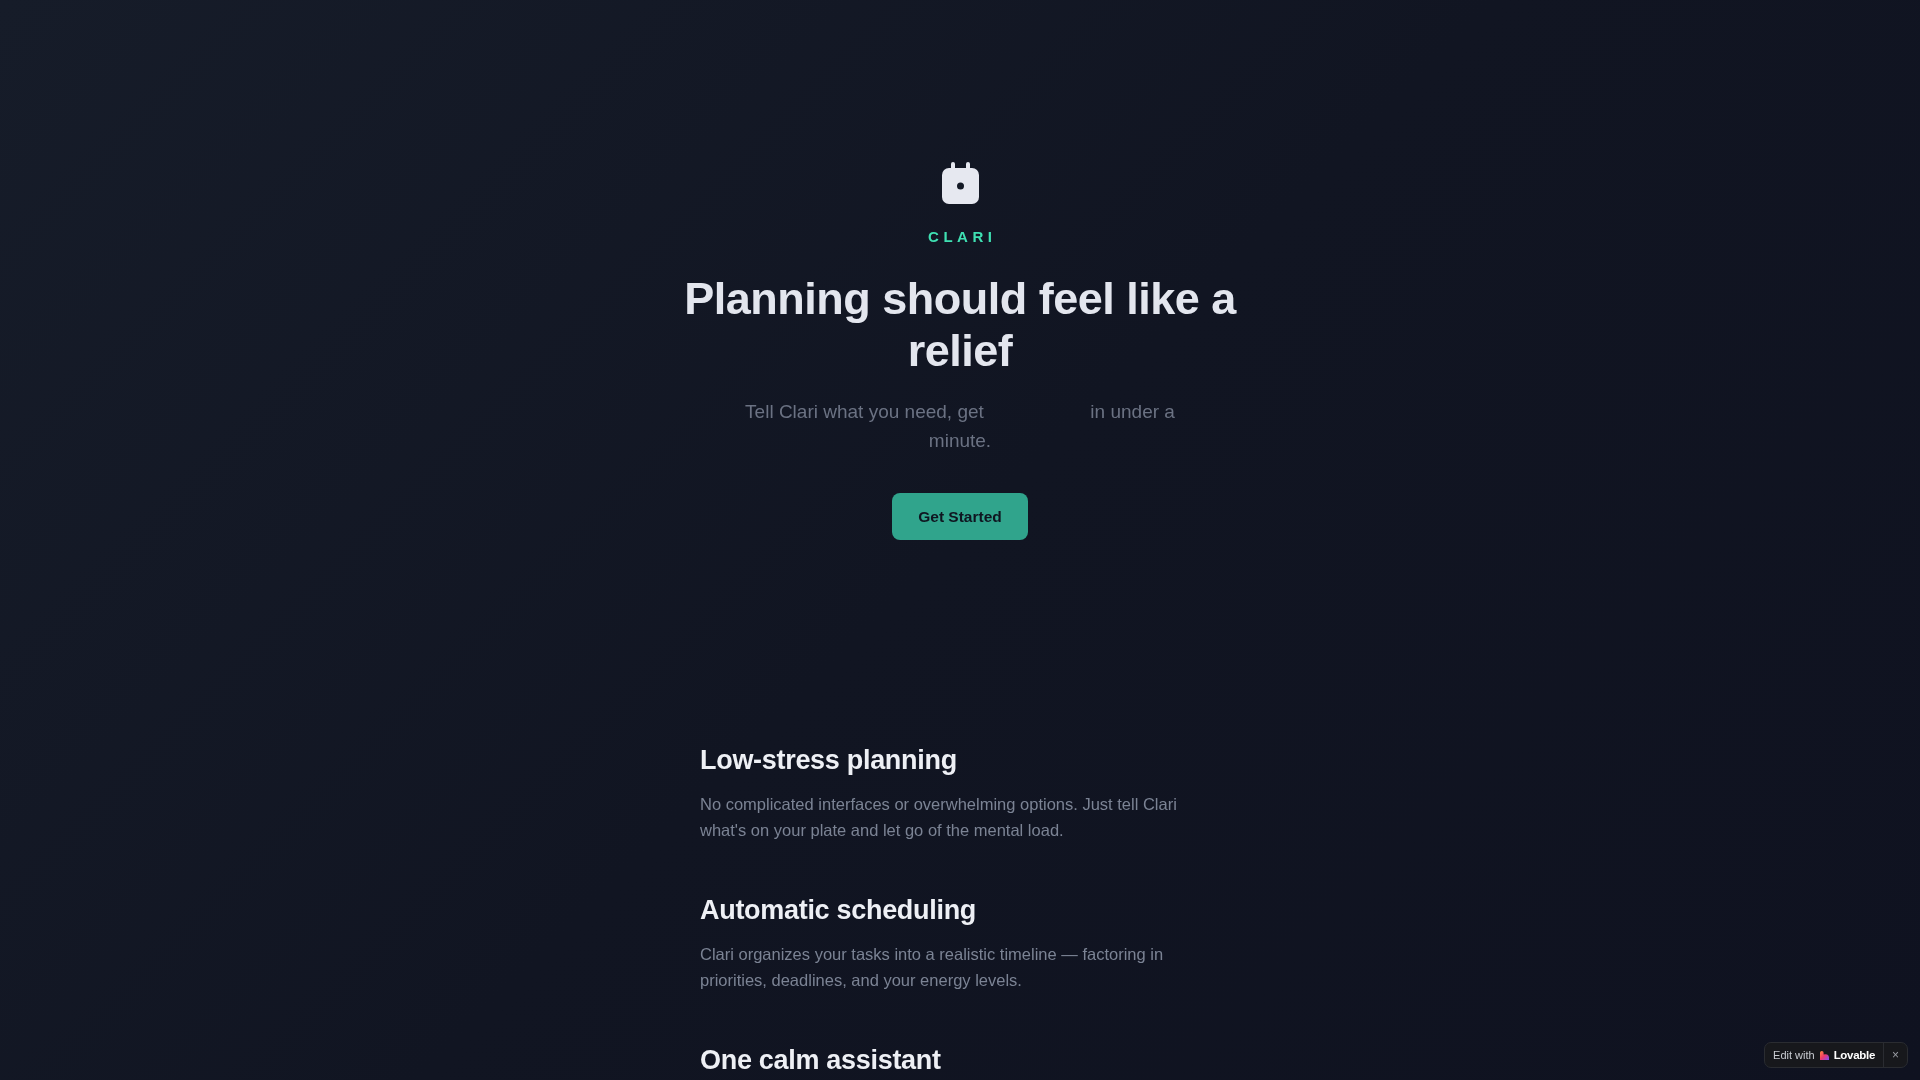 This screenshot has height=1080, width=1920. I want to click on hero-subtitle: Tell Clari what you need, get in under a minute., so click(960, 426).